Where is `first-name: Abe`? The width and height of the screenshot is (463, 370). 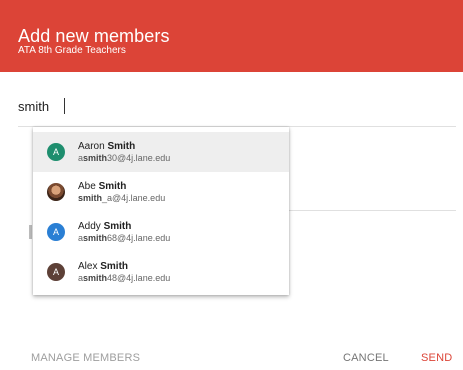 first-name: Abe is located at coordinates (87, 186).